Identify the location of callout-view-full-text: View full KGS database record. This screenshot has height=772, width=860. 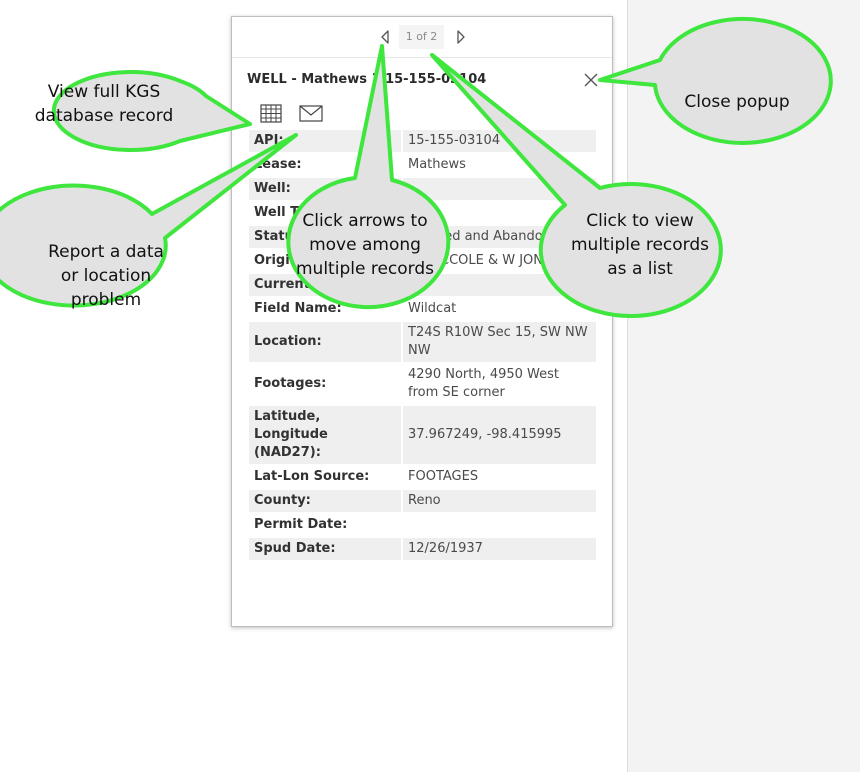
(104, 104).